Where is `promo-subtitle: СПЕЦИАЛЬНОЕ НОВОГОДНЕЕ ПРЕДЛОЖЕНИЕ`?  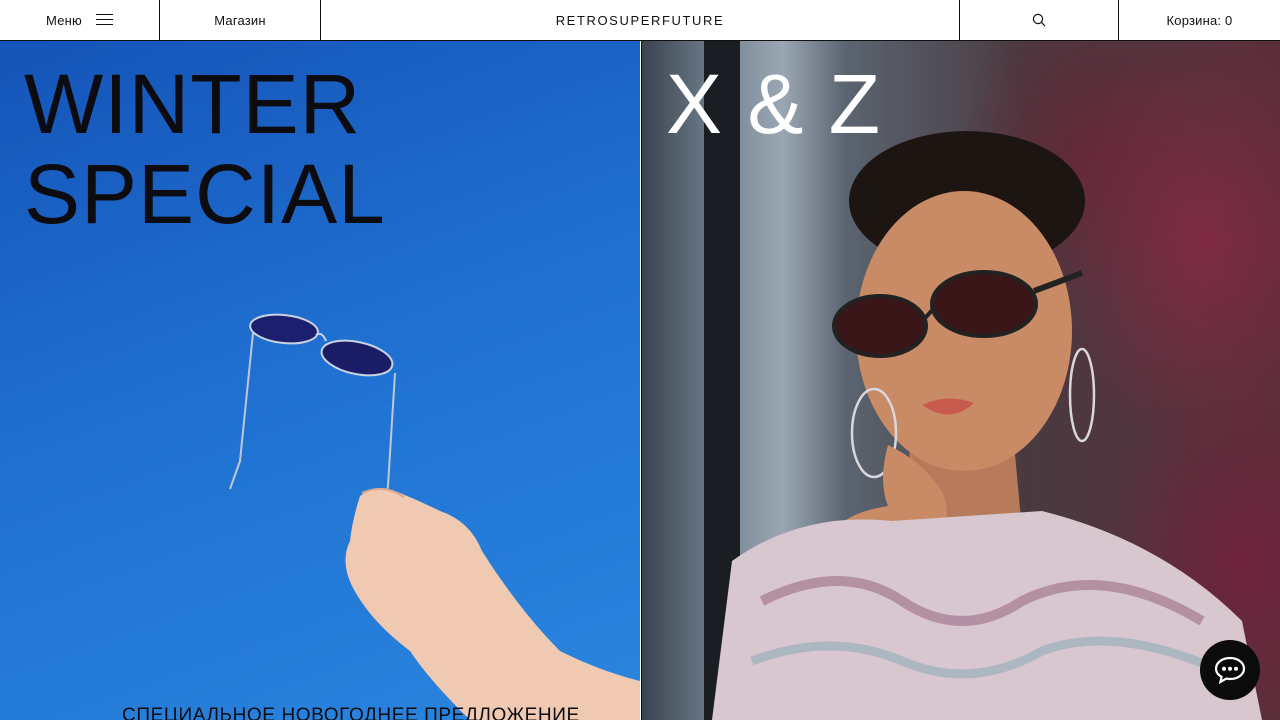 promo-subtitle: СПЕЦИАЛЬНОЕ НОВОГОДНЕЕ ПРЕДЛОЖЕНИЕ is located at coordinates (351, 712).